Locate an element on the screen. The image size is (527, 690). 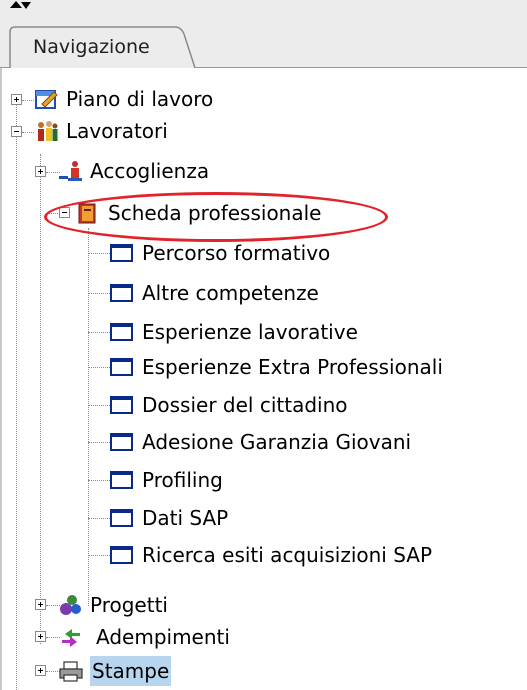
tree-node-label: Stampe is located at coordinates (131, 671).